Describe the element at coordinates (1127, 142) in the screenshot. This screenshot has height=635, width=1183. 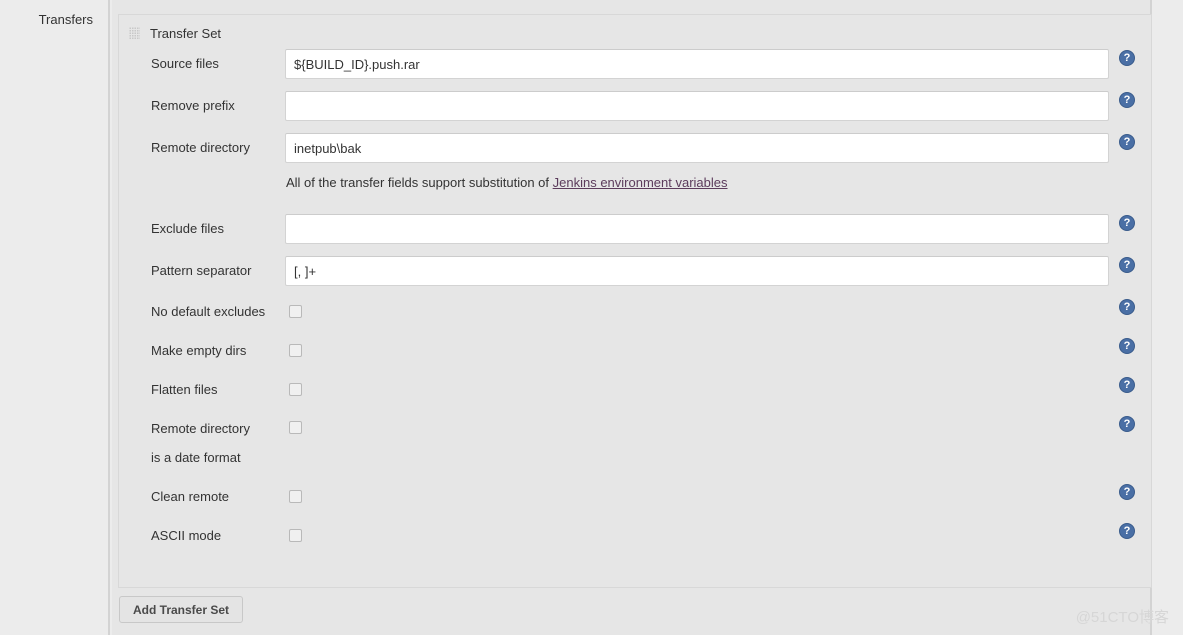
I see `help-icon-remote-directory: ?` at that location.